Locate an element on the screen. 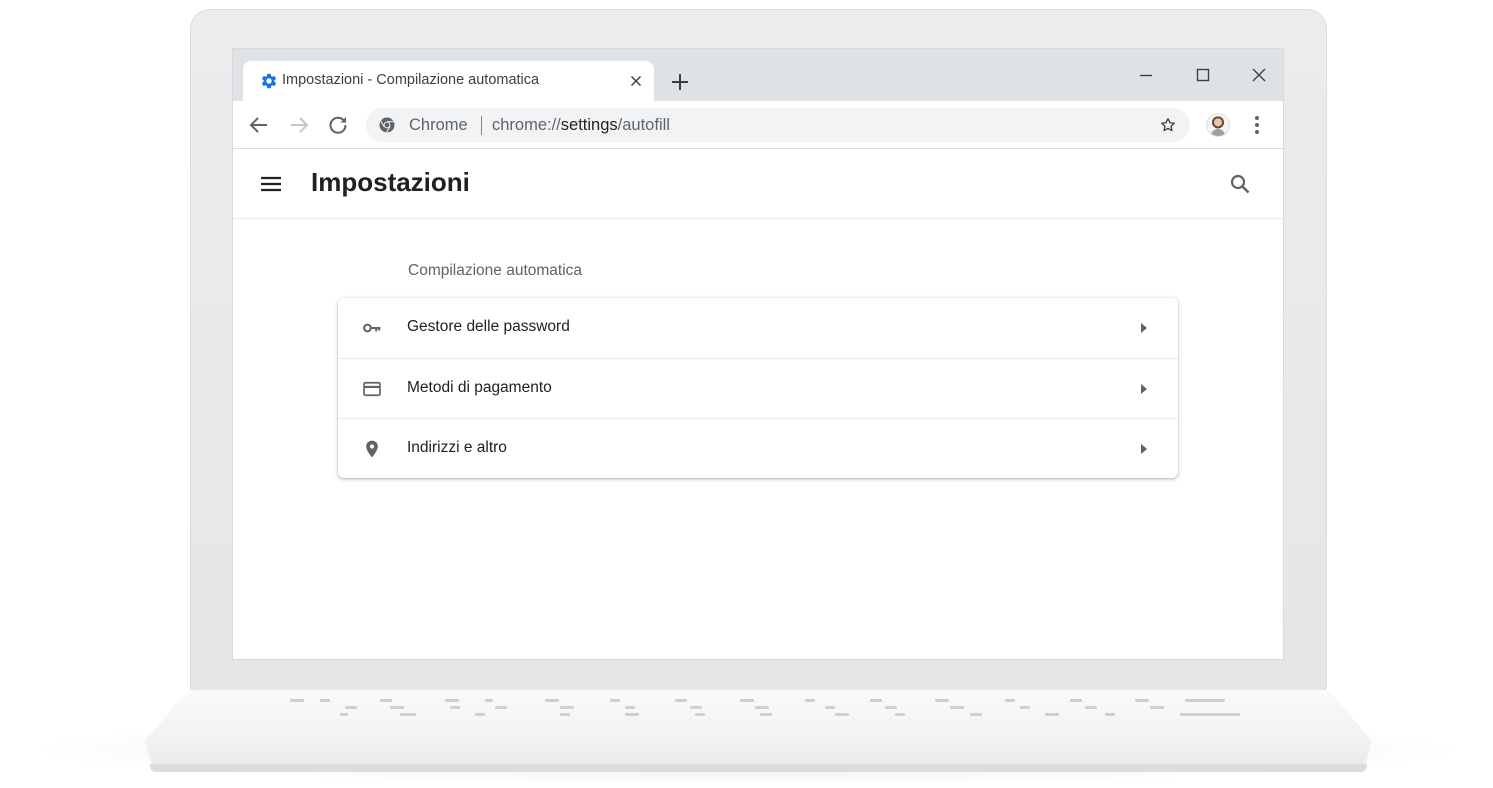 This screenshot has width=1493, height=788. credit-card-icon is located at coordinates (372, 389).